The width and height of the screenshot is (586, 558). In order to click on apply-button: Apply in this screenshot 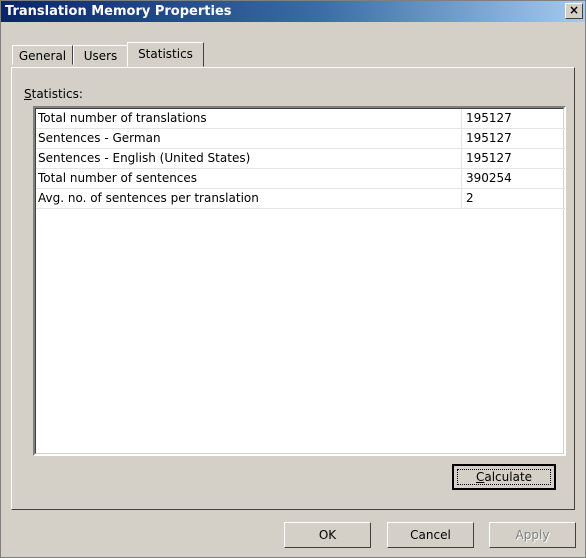, I will do `click(532, 535)`.